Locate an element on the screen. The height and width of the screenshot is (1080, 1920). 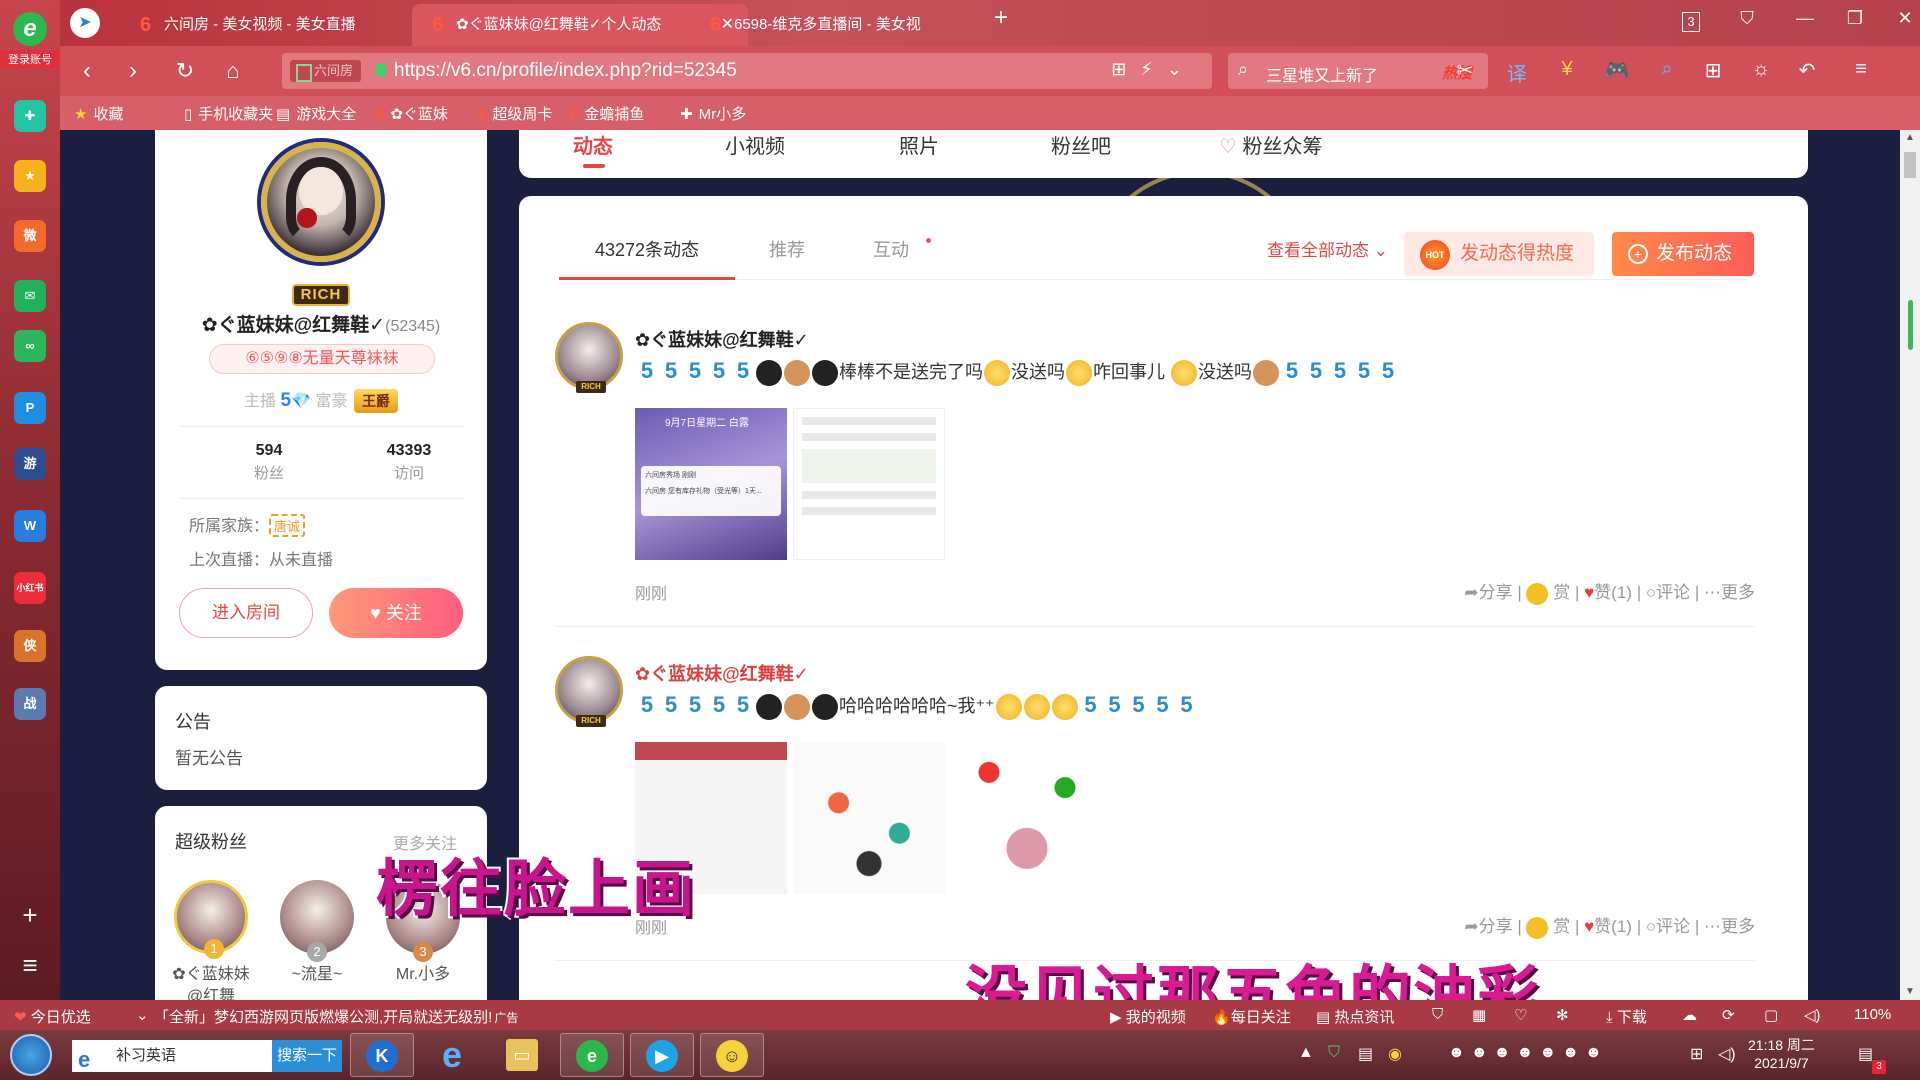
notification-icon: ▤ is located at coordinates (1865, 1054).